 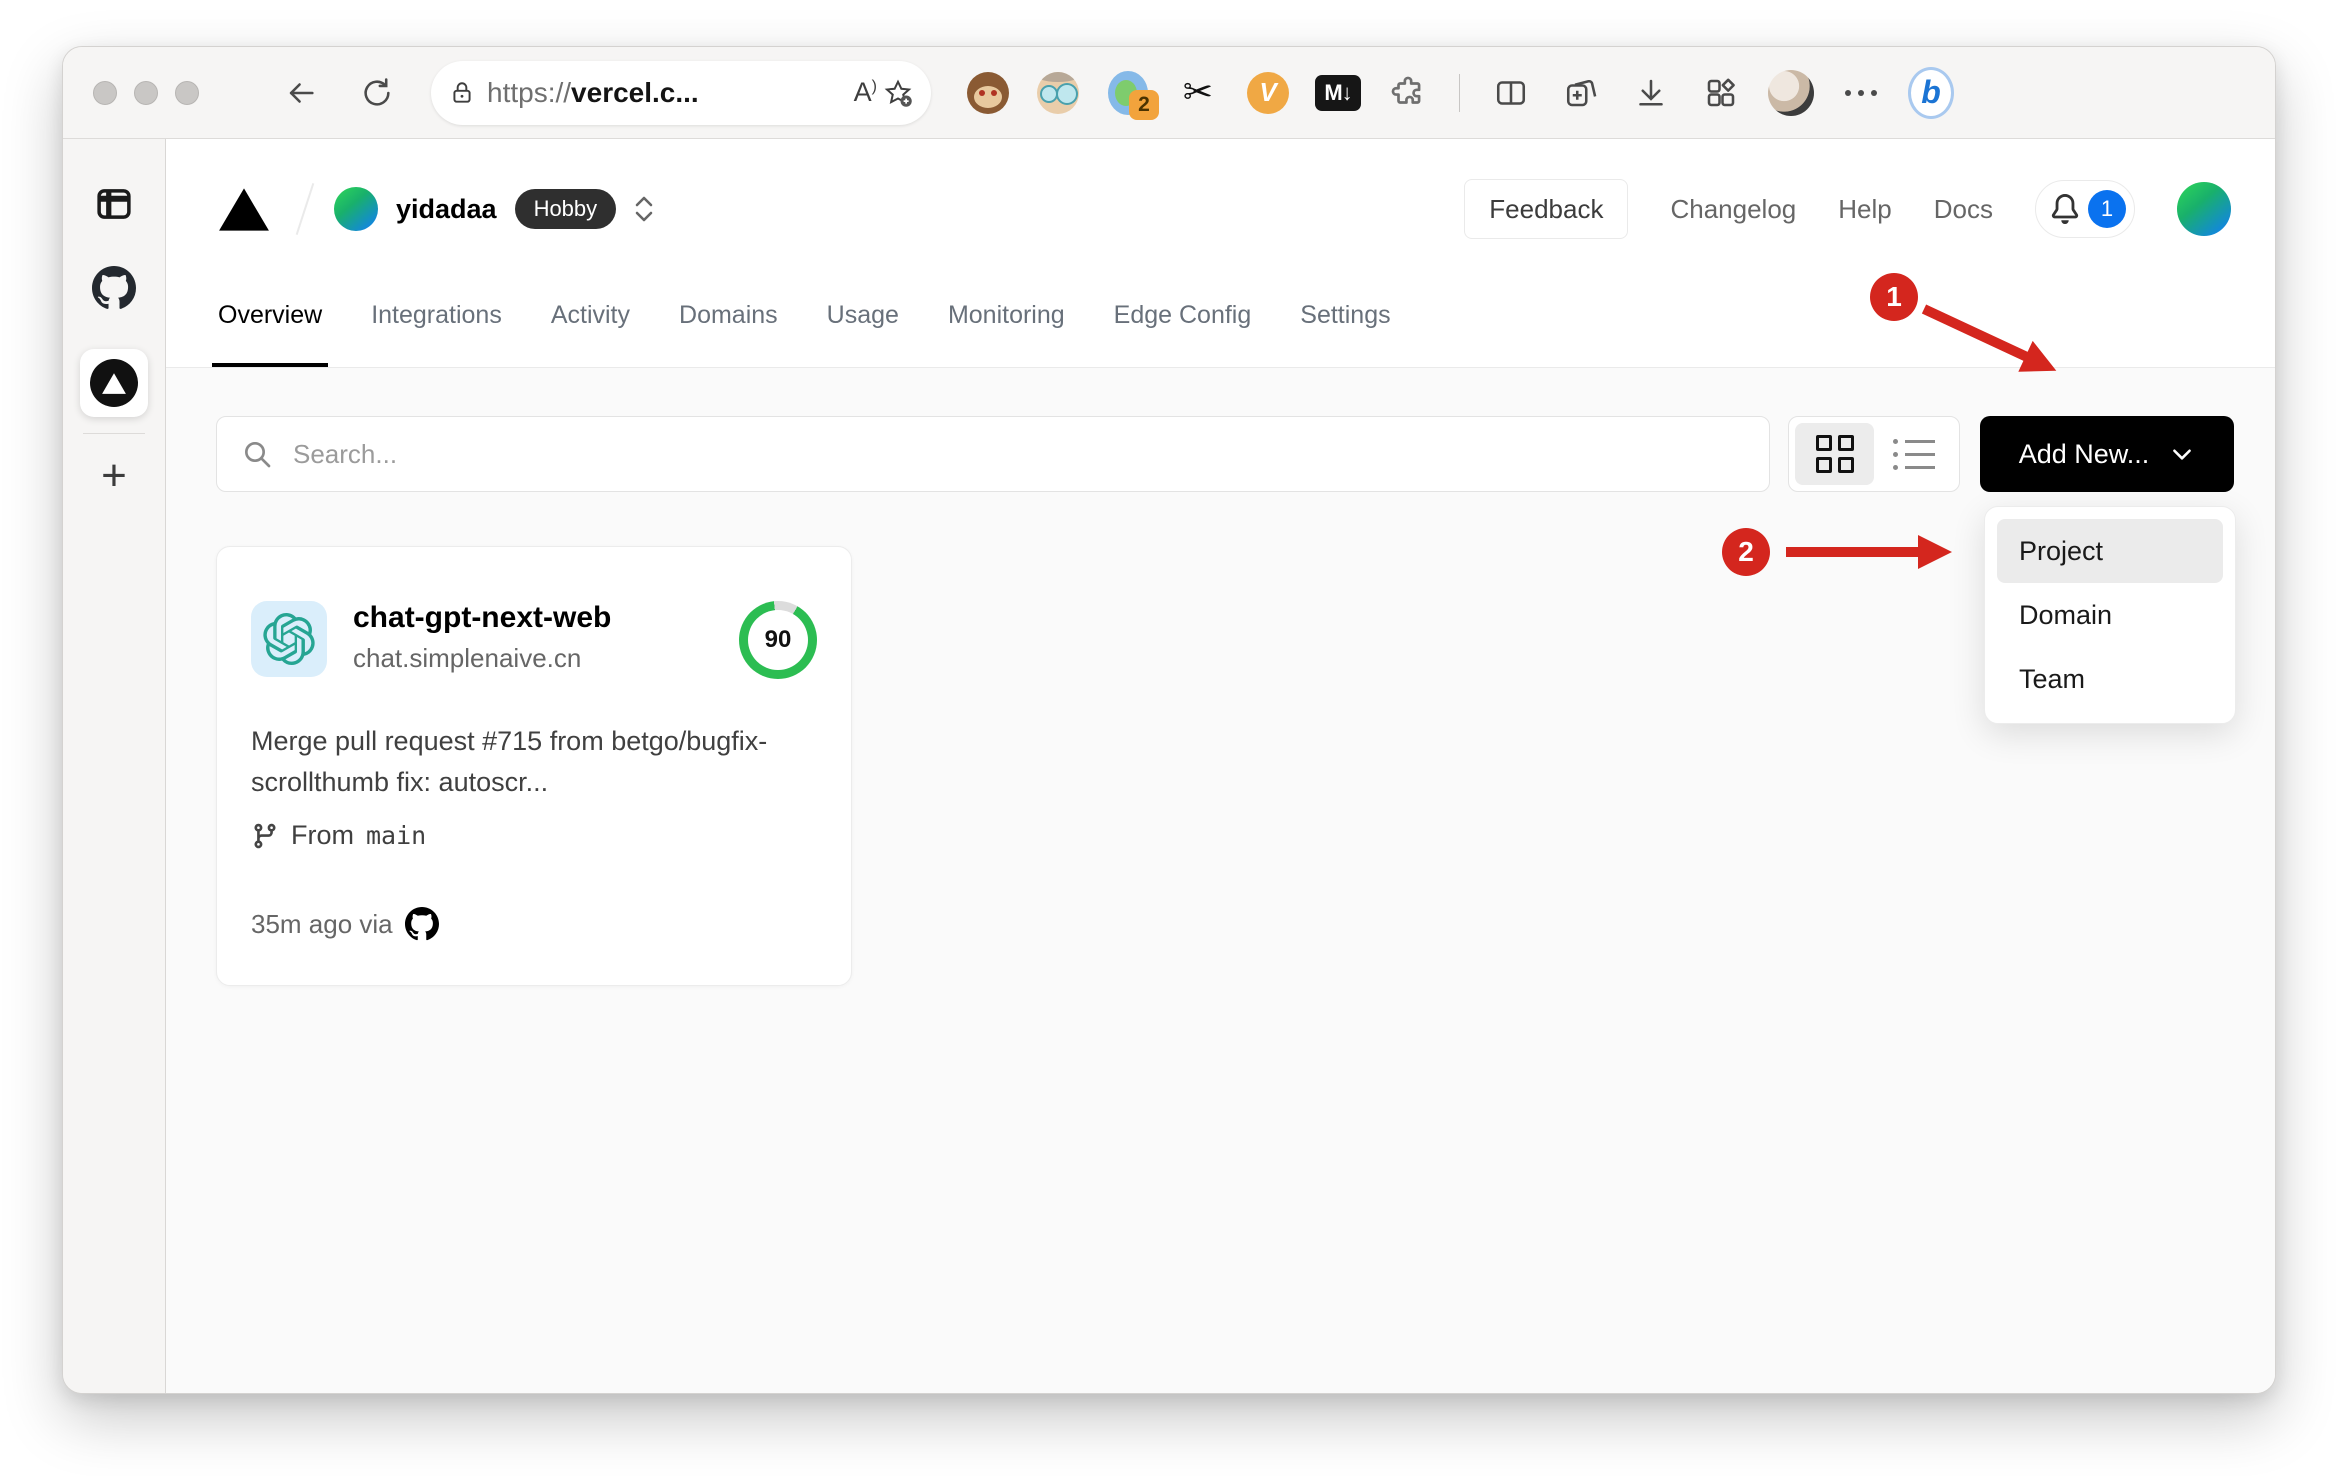 What do you see at coordinates (988, 93) in the screenshot?
I see `tampermonkey-extension-icon` at bounding box center [988, 93].